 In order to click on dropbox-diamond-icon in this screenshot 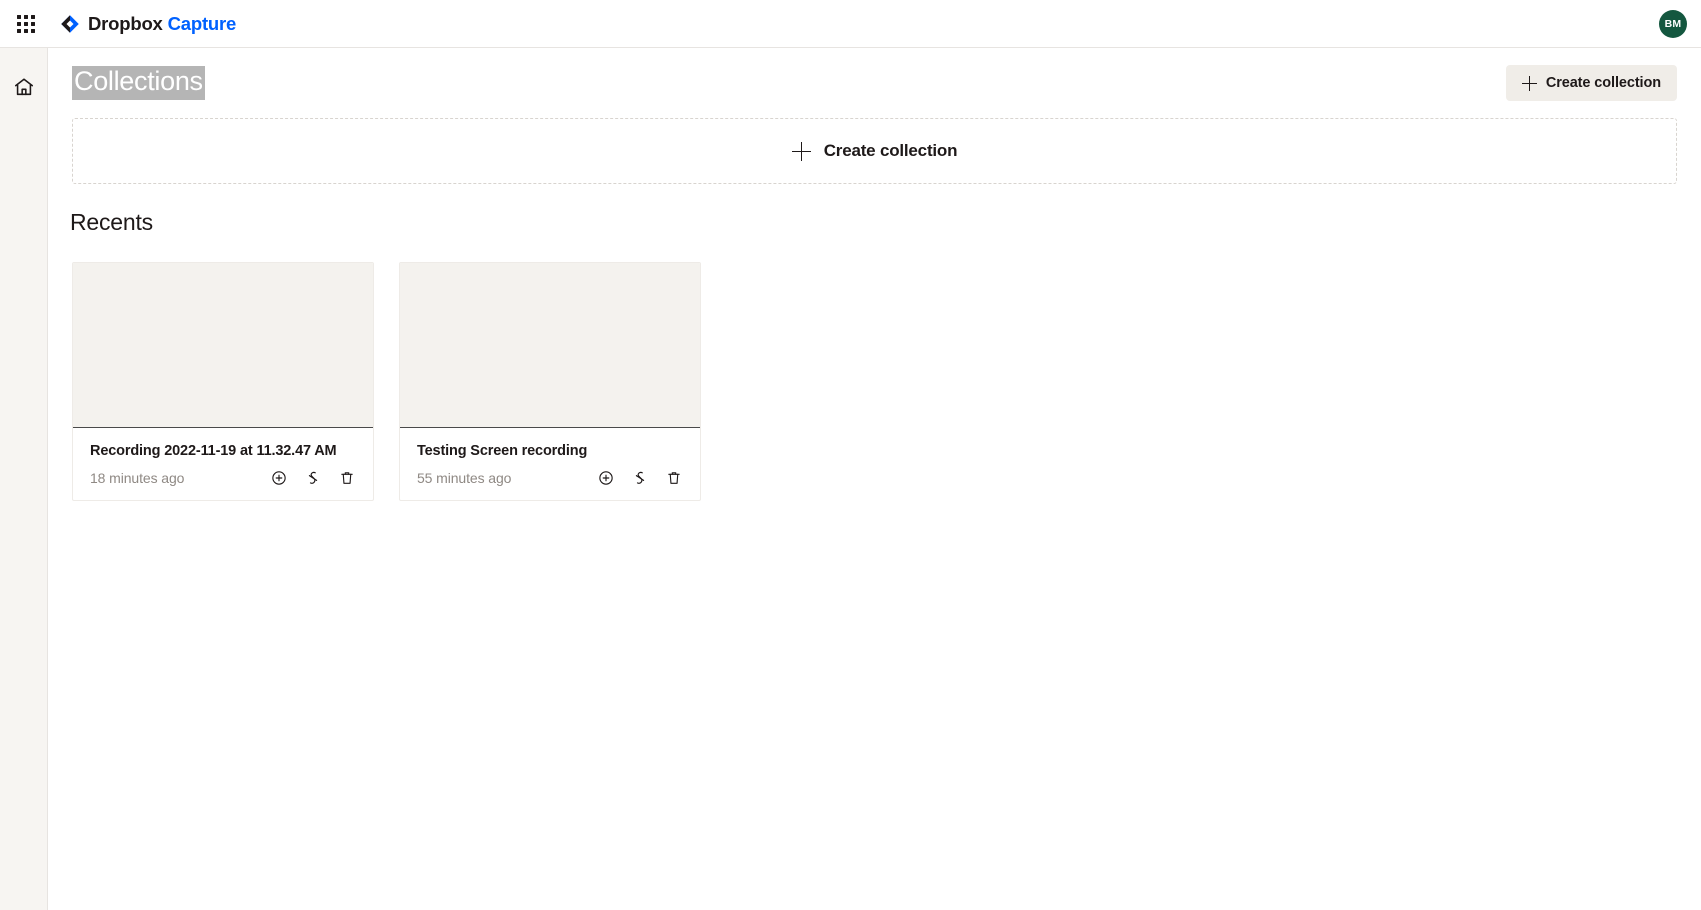, I will do `click(70, 23)`.